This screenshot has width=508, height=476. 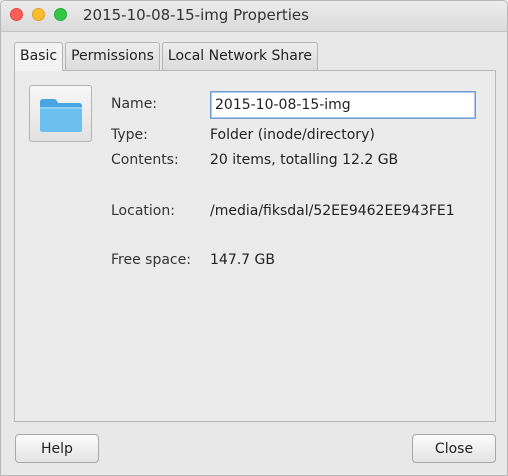 I want to click on location-value: /media/fiksdal/52EE9462EE943FE1, so click(x=332, y=211).